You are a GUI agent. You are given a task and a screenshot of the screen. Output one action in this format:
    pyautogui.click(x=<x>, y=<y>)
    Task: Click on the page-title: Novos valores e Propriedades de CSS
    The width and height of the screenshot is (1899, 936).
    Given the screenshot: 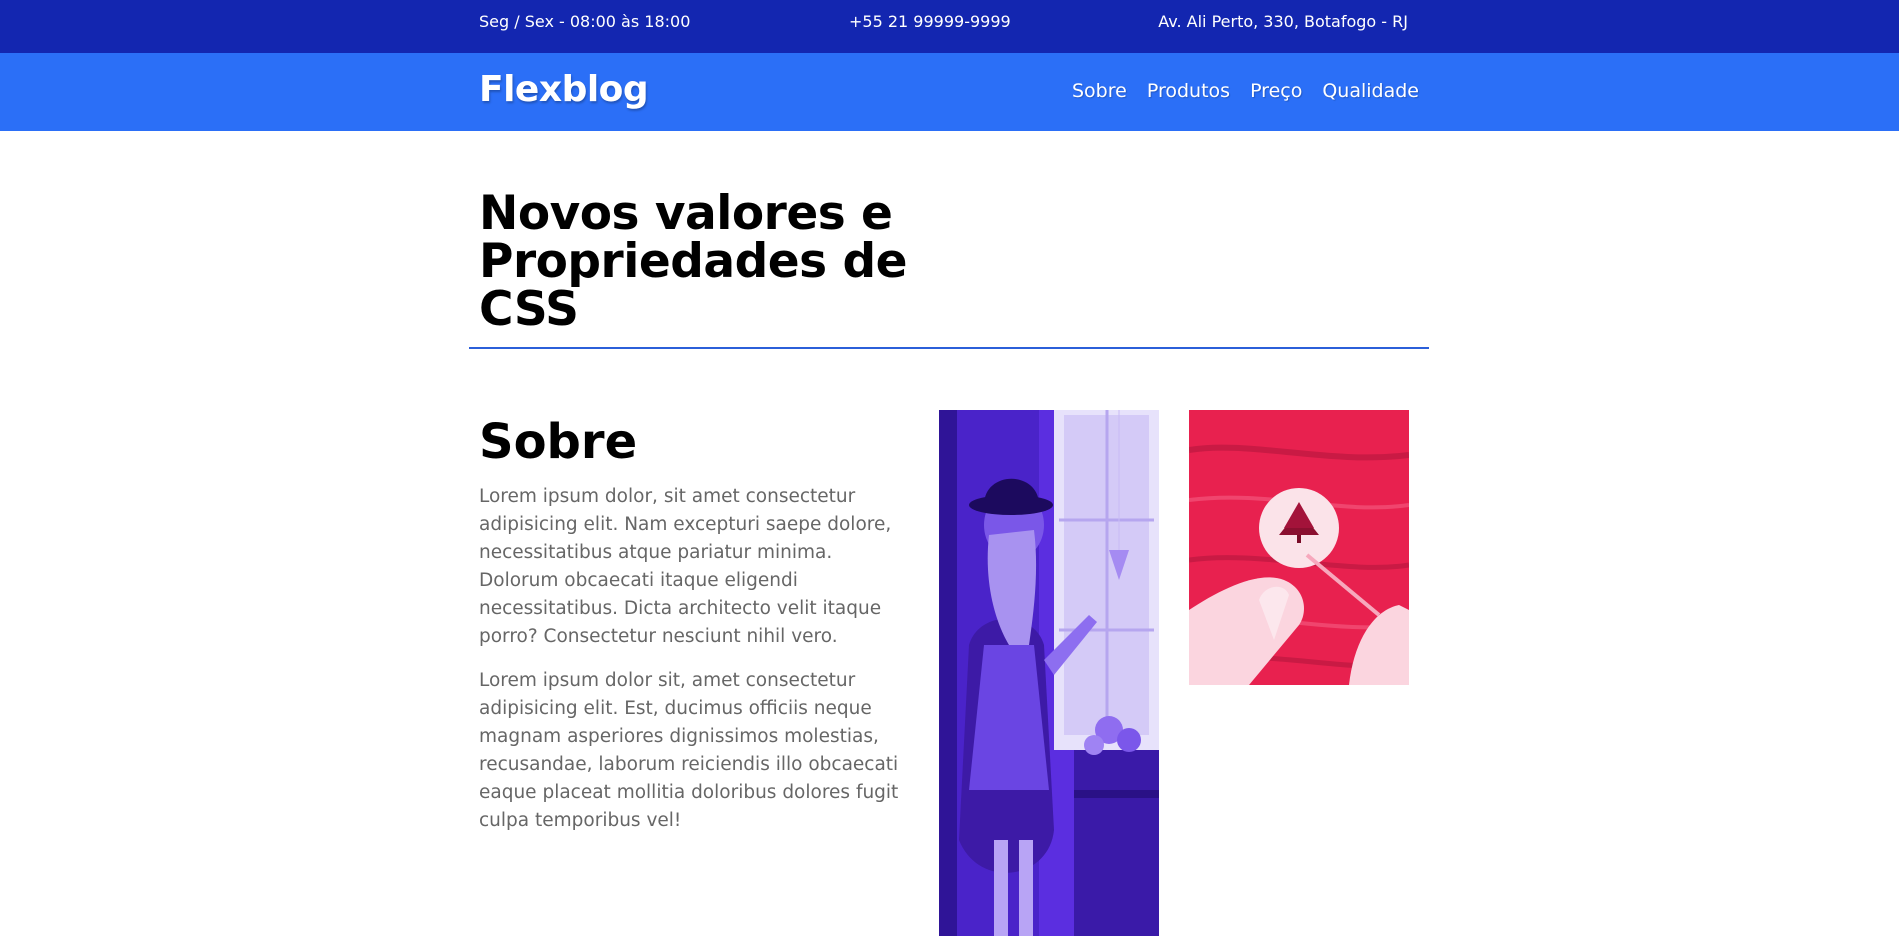 What is the action you would take?
    pyautogui.click(x=739, y=262)
    